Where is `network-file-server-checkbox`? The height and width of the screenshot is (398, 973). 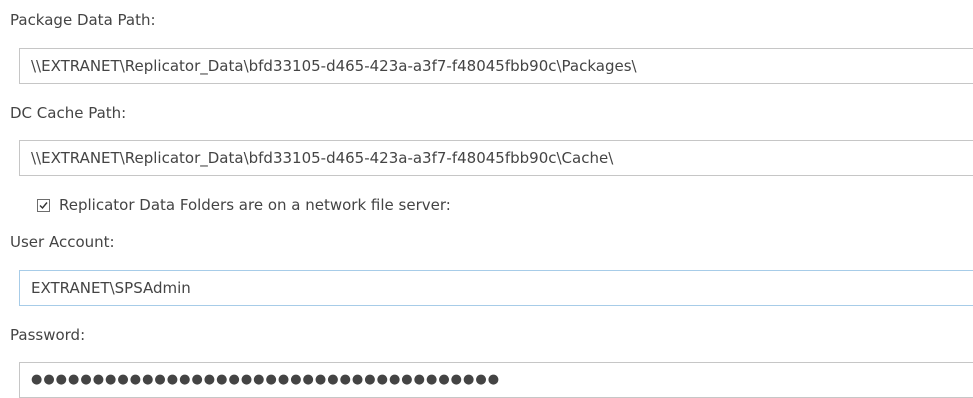 network-file-server-checkbox is located at coordinates (43, 205).